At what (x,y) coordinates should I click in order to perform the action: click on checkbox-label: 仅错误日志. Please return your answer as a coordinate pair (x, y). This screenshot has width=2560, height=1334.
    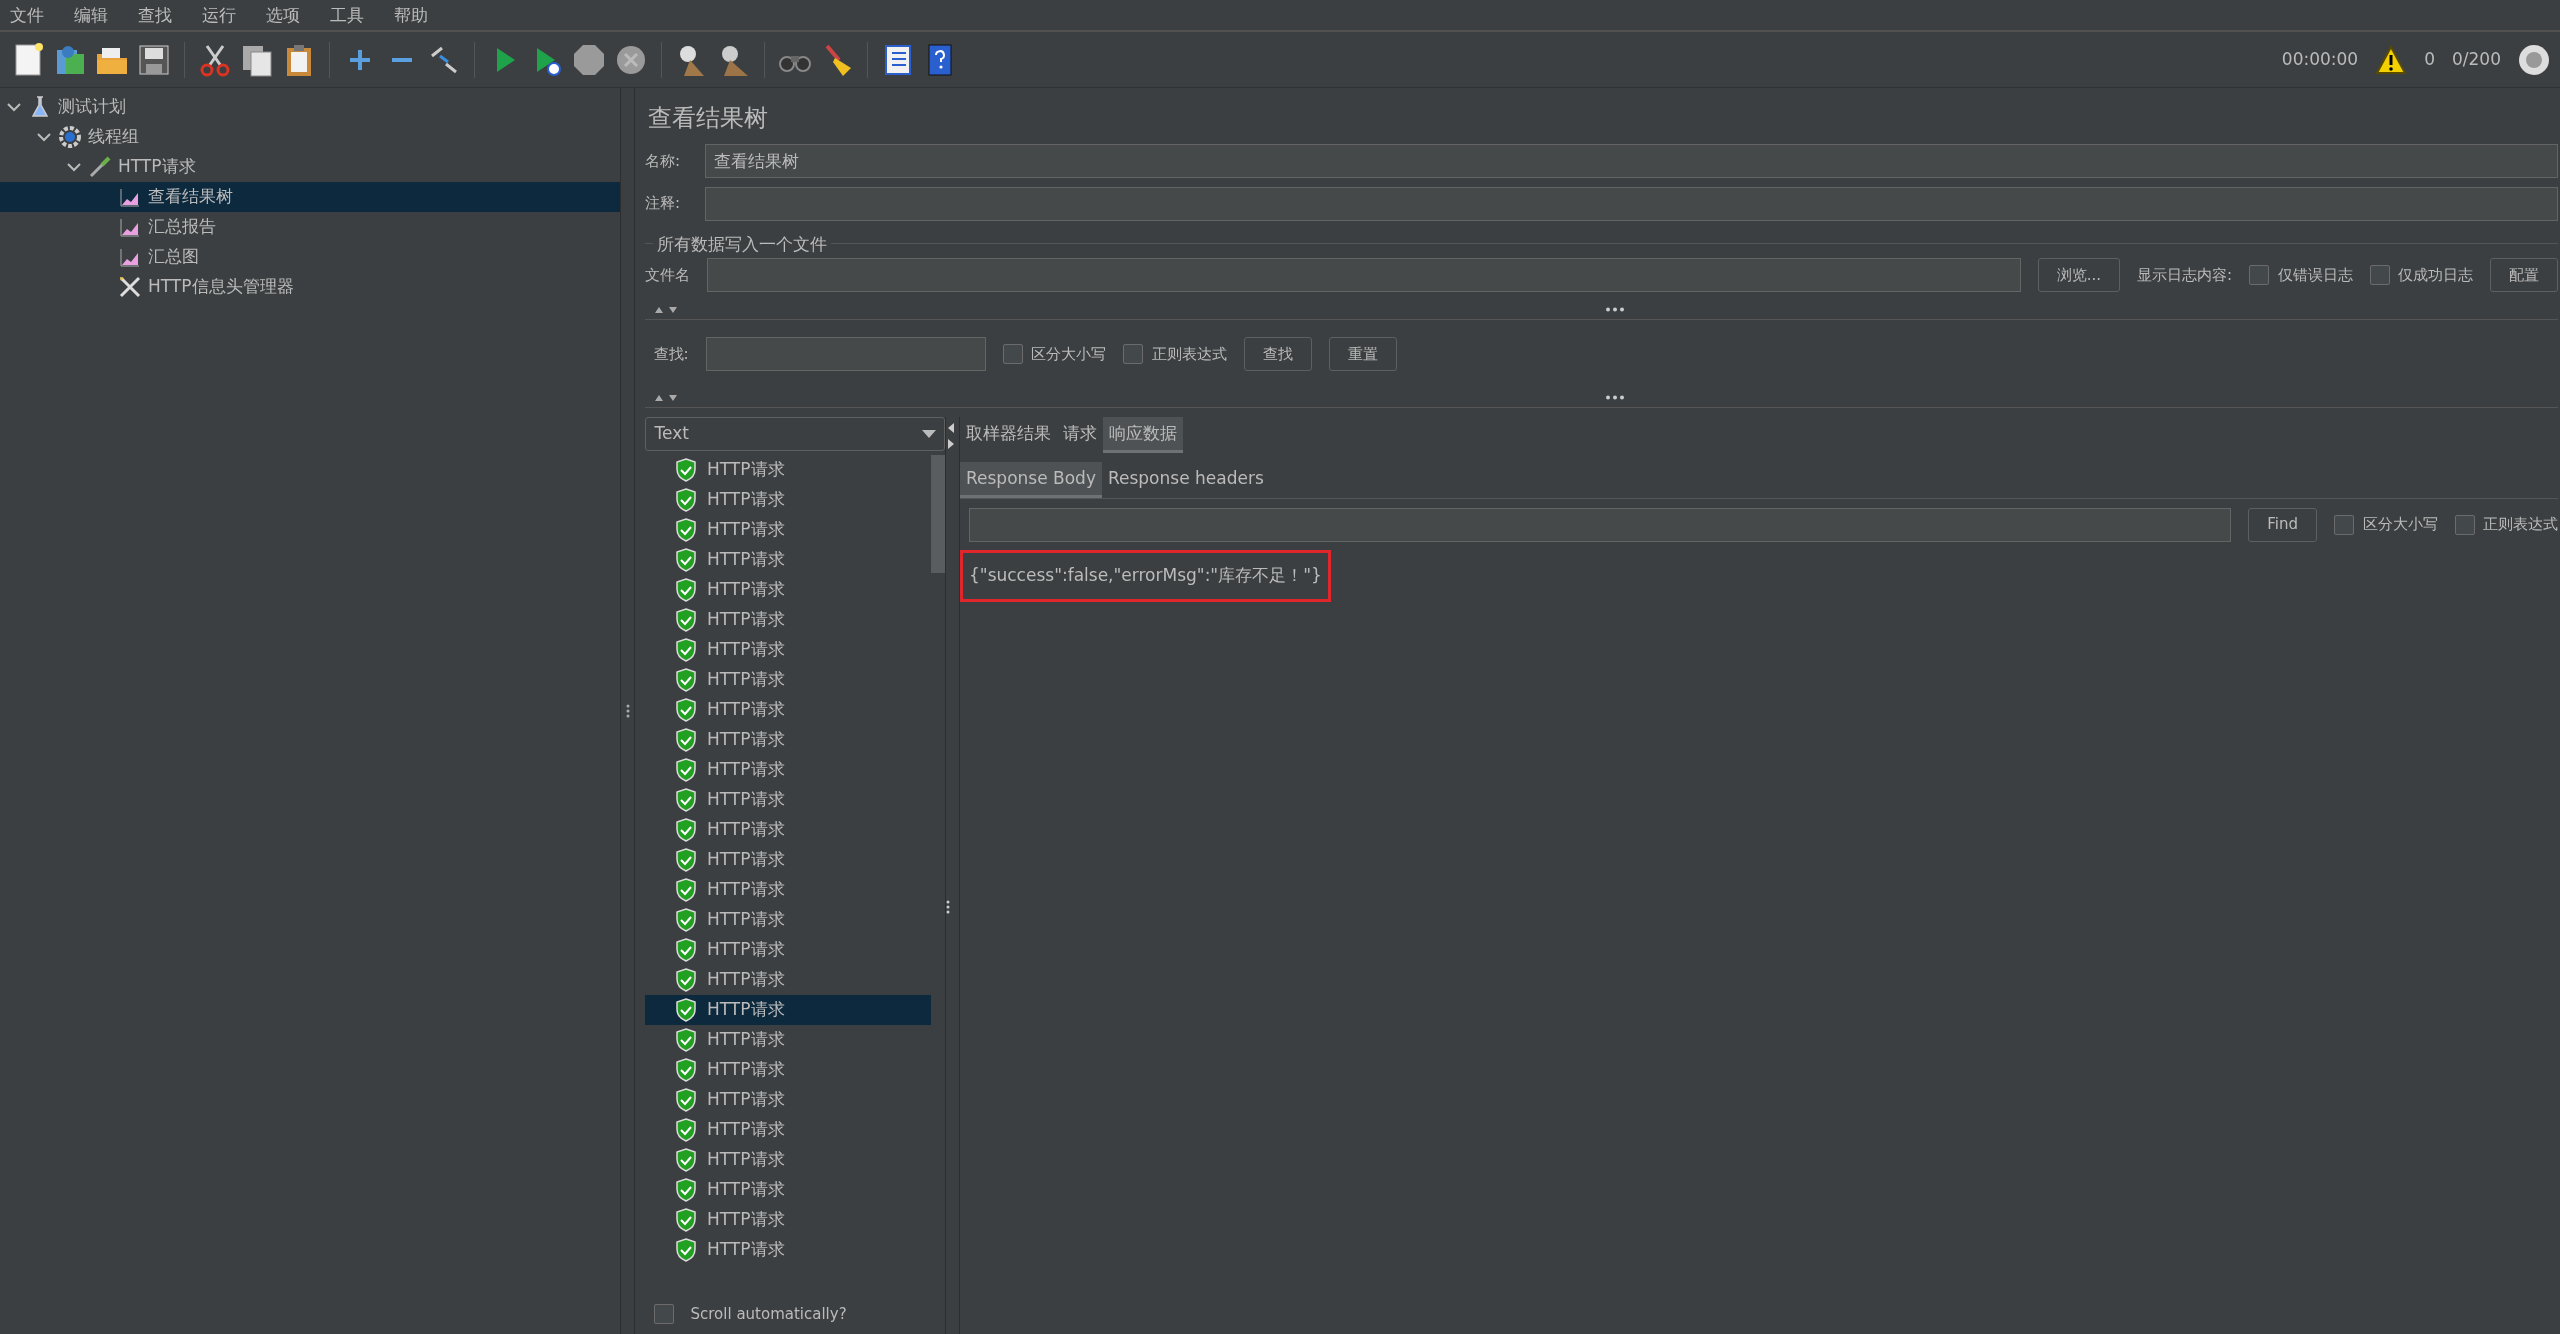
    Looking at the image, I should click on (2315, 275).